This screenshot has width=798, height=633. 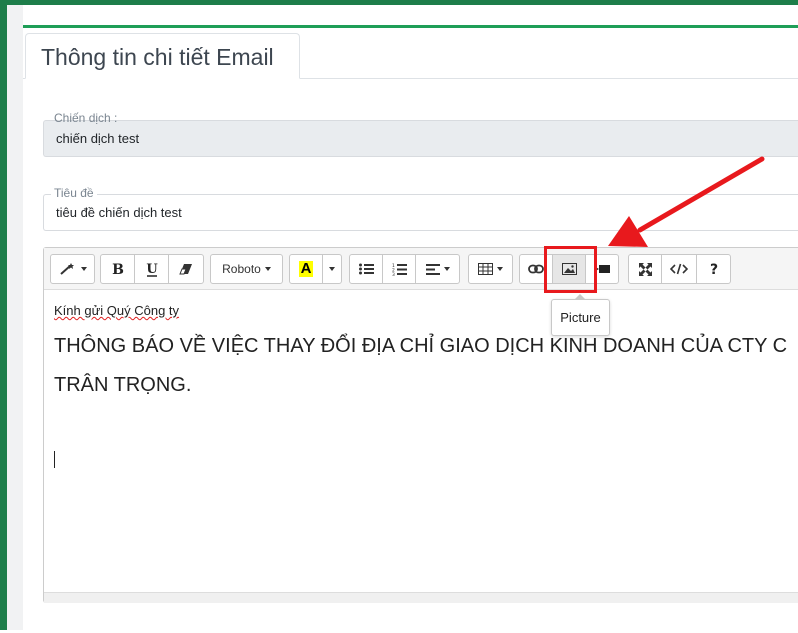 I want to click on fullscreen-icon, so click(x=645, y=269).